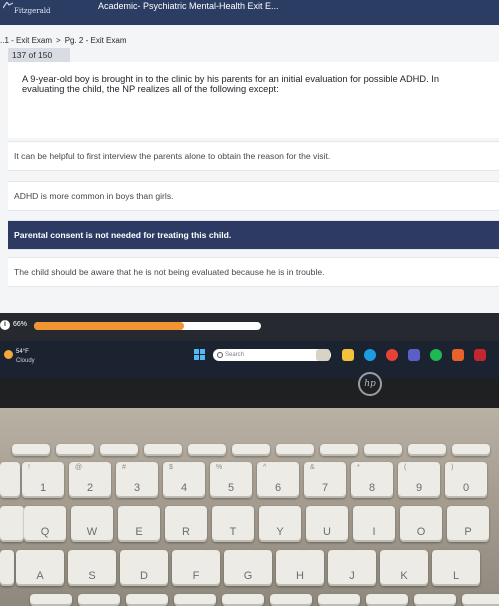 This screenshot has height=606, width=499. Describe the element at coordinates (312, 467) in the screenshot. I see `key-shift-symbol: &` at that location.